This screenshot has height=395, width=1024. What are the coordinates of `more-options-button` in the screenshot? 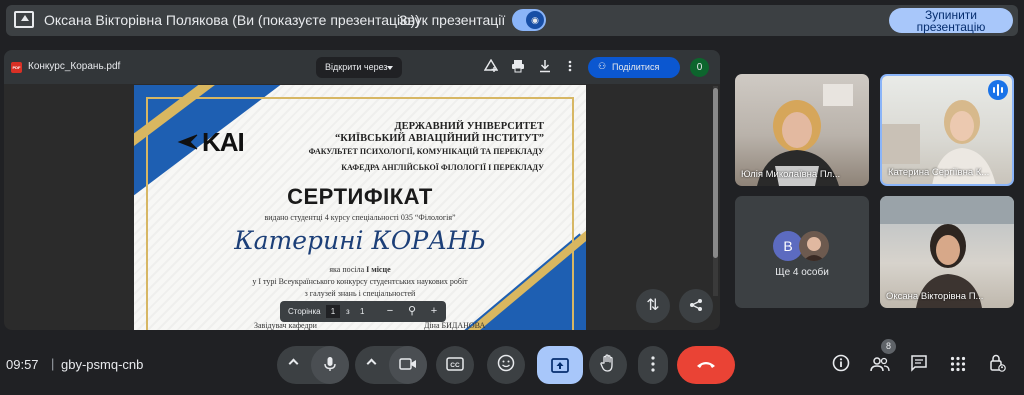 It's located at (653, 365).